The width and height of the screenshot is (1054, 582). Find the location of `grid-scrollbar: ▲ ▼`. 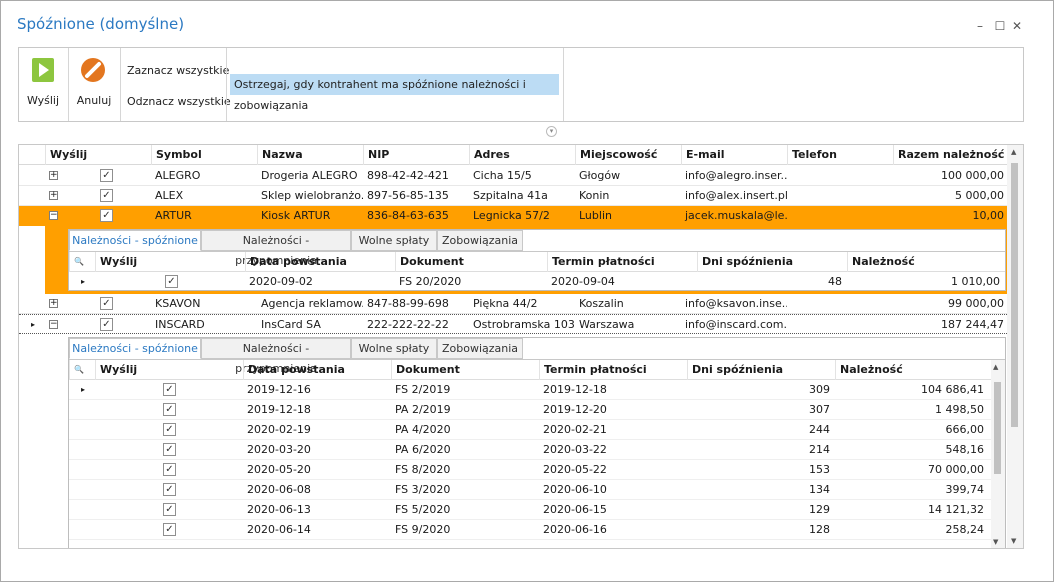

grid-scrollbar: ▲ ▼ is located at coordinates (1015, 346).